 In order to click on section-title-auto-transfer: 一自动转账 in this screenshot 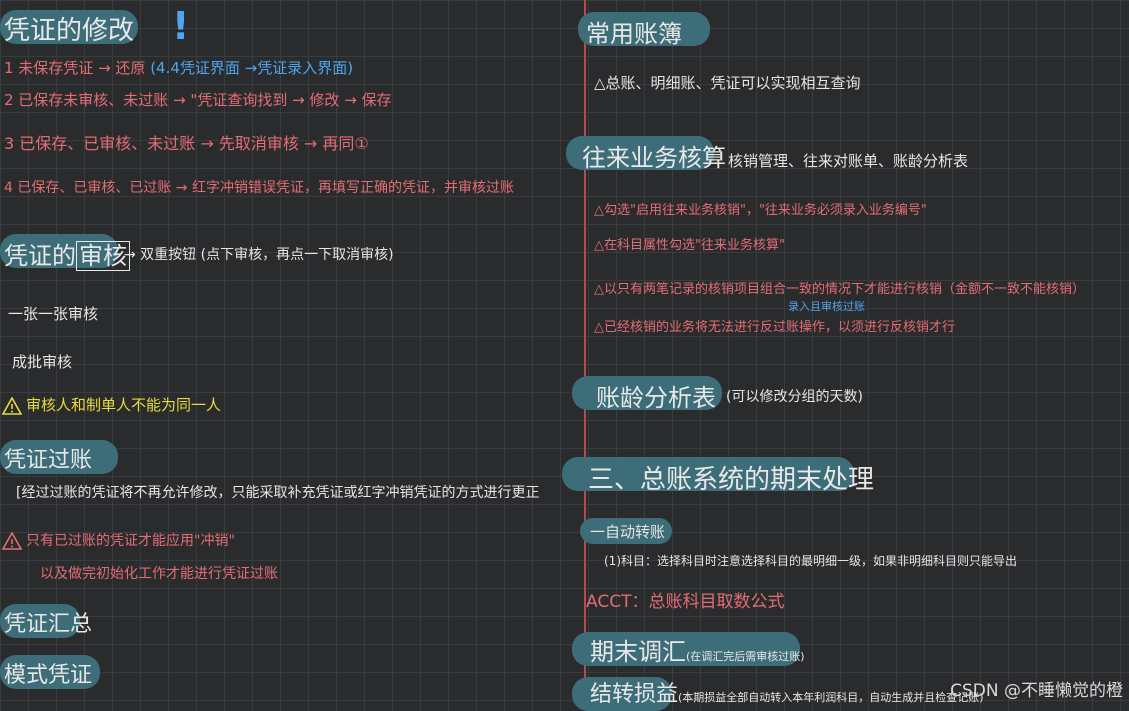, I will do `click(628, 532)`.